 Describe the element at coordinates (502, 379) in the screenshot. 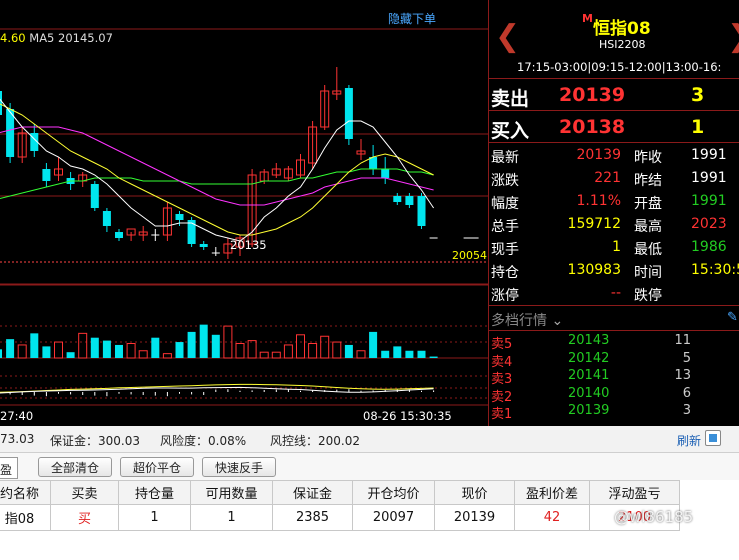

I see `depth-level-label: 卖3` at that location.